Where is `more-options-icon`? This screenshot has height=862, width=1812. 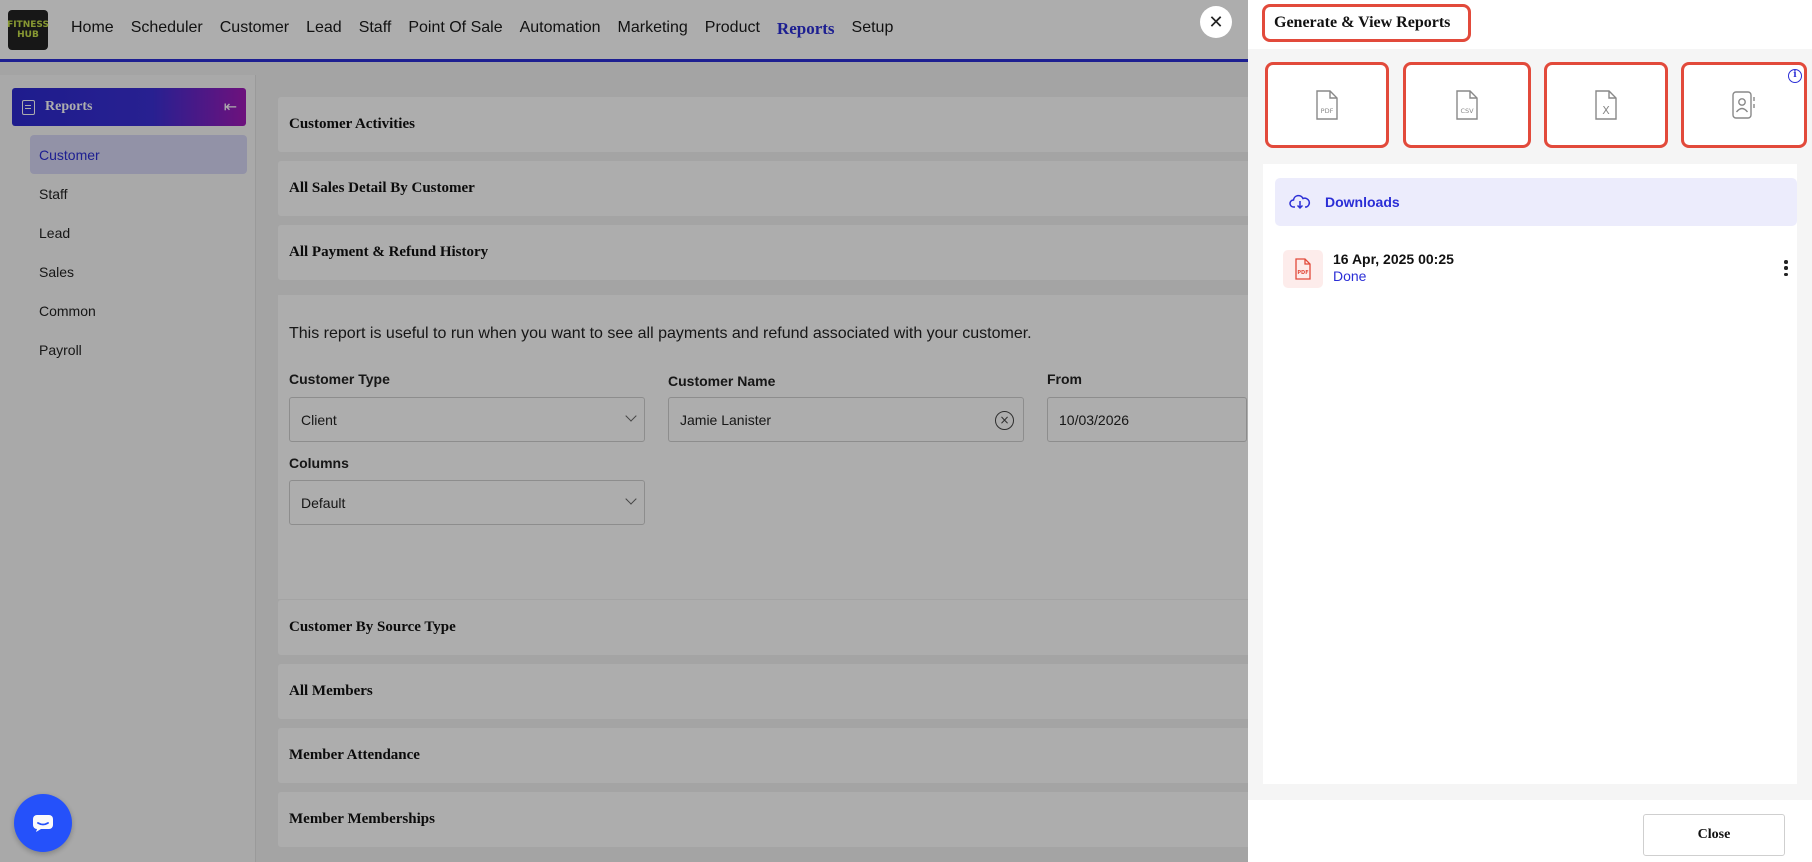 more-options-icon is located at coordinates (1786, 268).